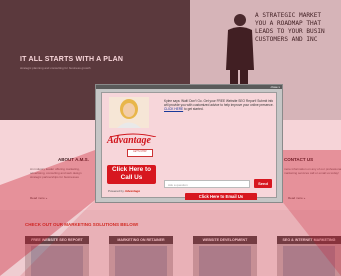 This screenshot has width=341, height=276. I want to click on chalk-line: LEADS TO YOUR BUSIN, so click(290, 31).